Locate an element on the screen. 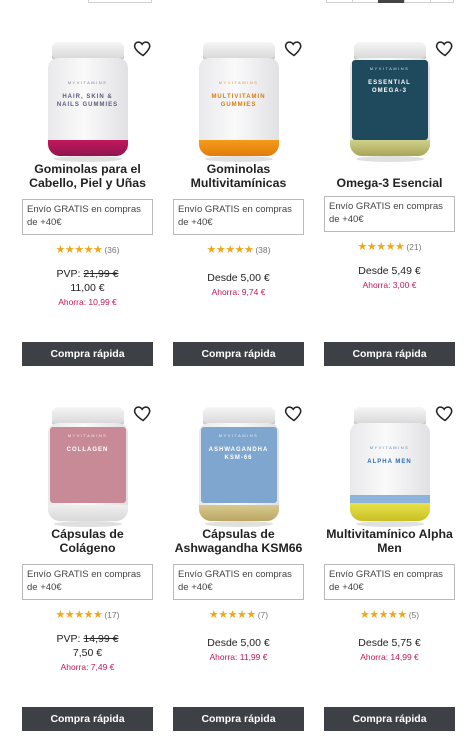 The image size is (475, 750). price-block: PVP: 21,99 € 11,00 € Ahorra: 10,99 € is located at coordinates (87, 287).